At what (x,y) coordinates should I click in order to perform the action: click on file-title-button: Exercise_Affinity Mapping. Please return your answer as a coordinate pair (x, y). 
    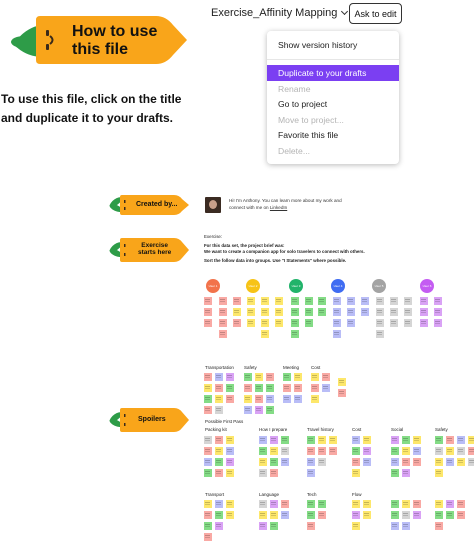
    Looking at the image, I should click on (280, 13).